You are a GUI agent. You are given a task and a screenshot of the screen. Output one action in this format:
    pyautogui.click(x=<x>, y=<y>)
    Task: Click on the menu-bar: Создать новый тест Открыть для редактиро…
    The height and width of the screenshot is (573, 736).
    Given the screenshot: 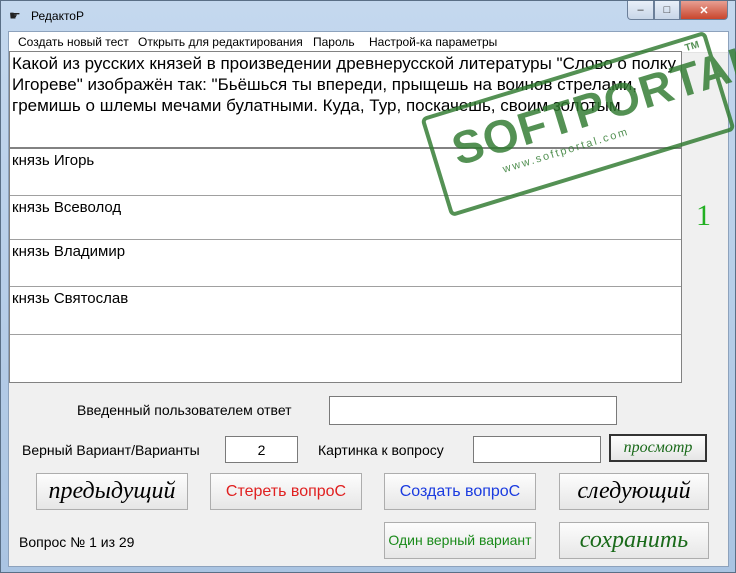 What is the action you would take?
    pyautogui.click(x=368, y=42)
    